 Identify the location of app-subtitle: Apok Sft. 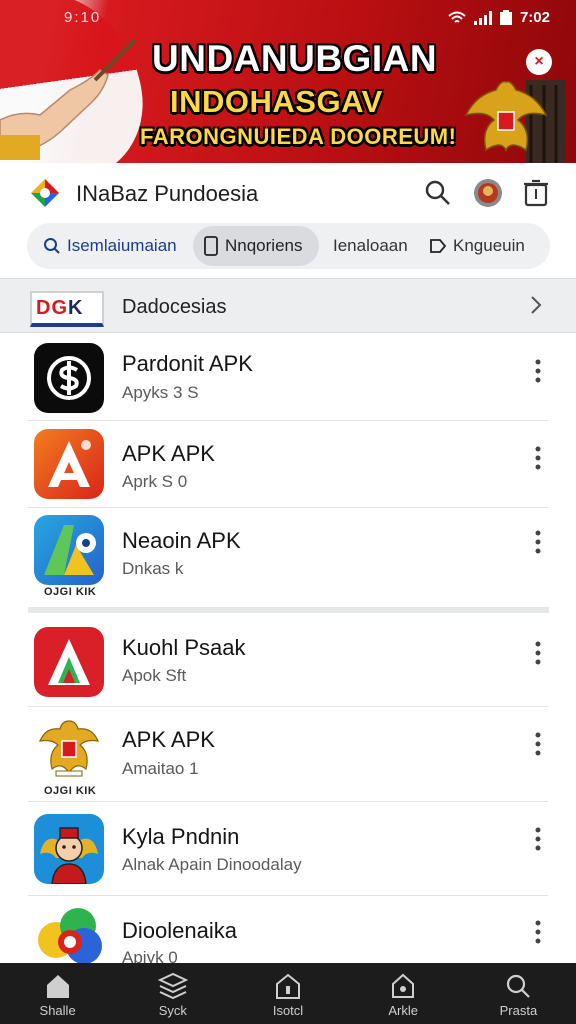
(154, 675).